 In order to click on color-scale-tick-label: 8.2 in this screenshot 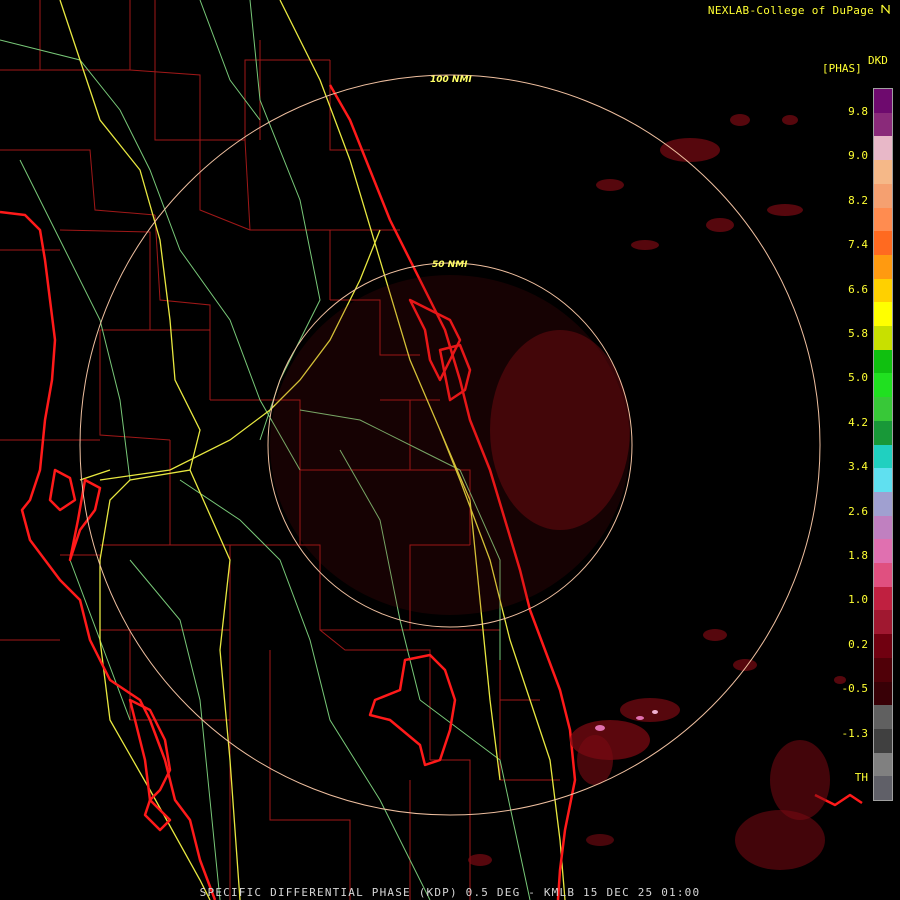, I will do `click(858, 200)`.